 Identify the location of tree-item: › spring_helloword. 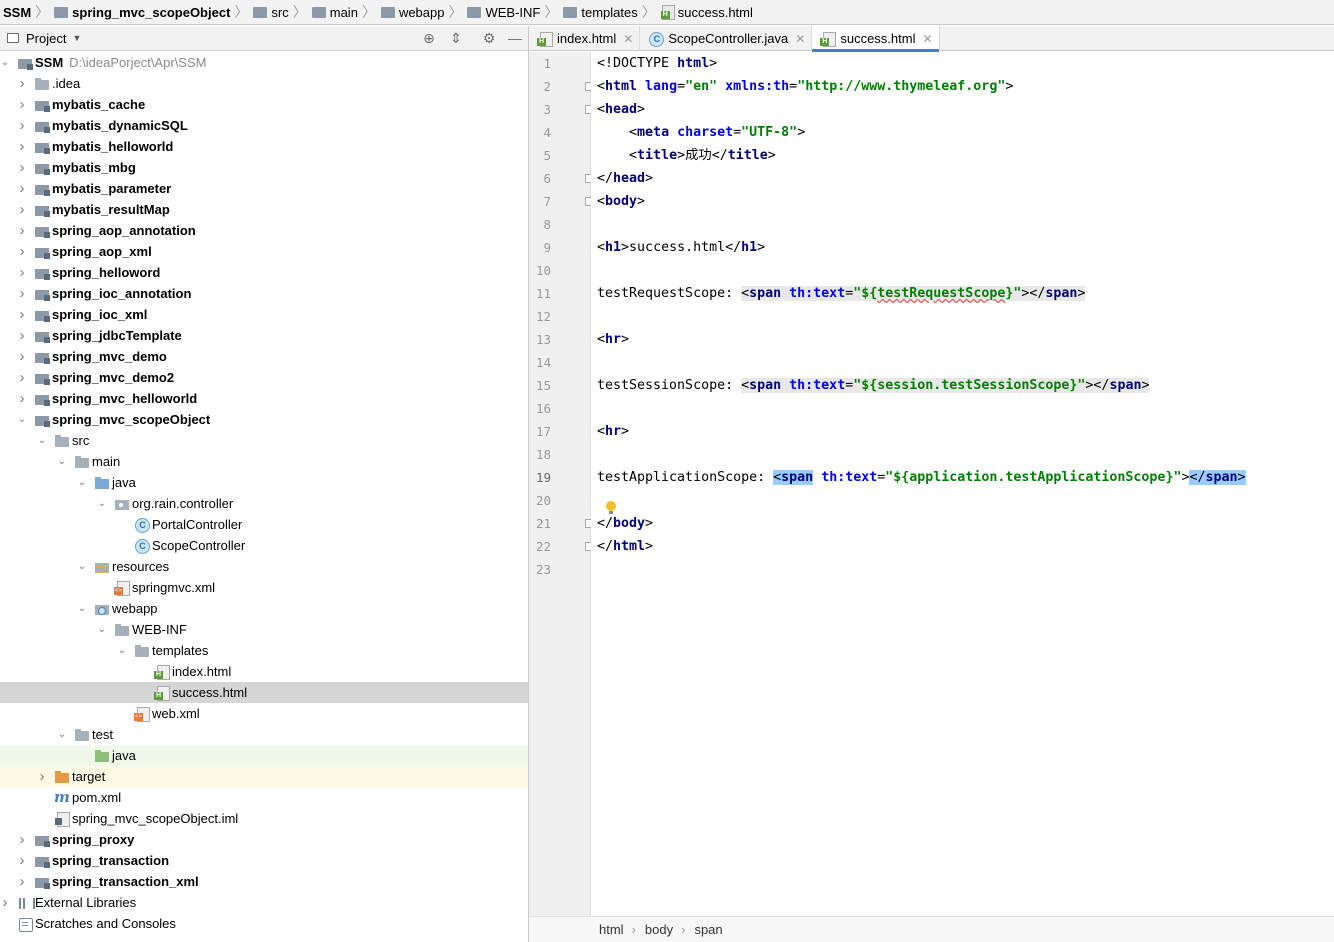
(264, 272).